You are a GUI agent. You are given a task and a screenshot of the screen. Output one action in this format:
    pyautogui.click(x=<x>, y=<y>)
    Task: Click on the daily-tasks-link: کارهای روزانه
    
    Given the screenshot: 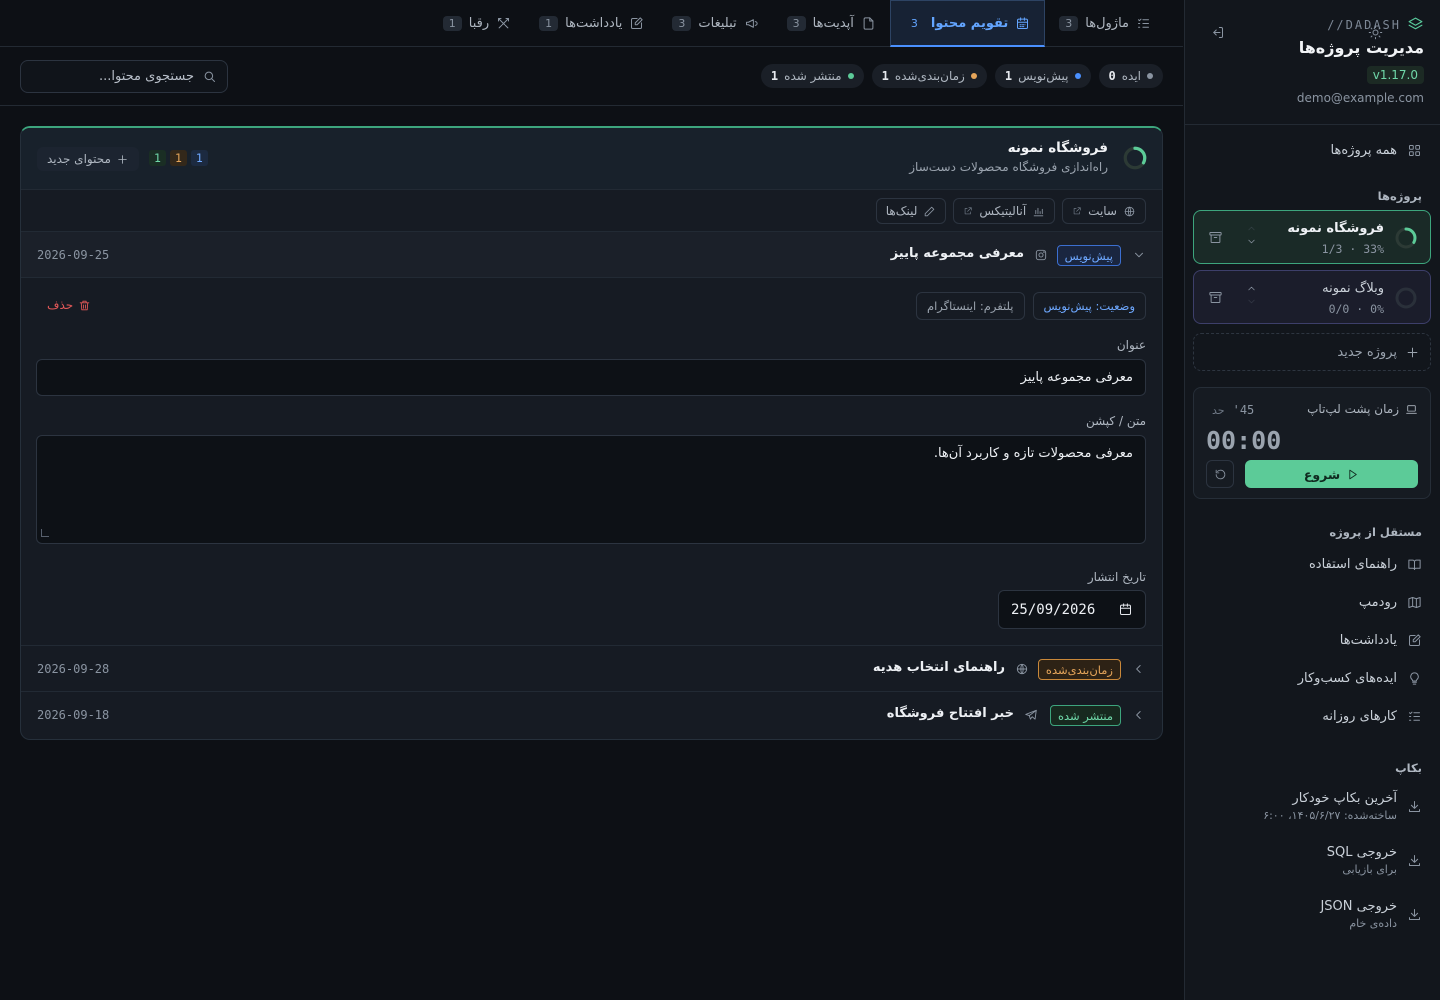 What is the action you would take?
    pyautogui.click(x=1372, y=716)
    